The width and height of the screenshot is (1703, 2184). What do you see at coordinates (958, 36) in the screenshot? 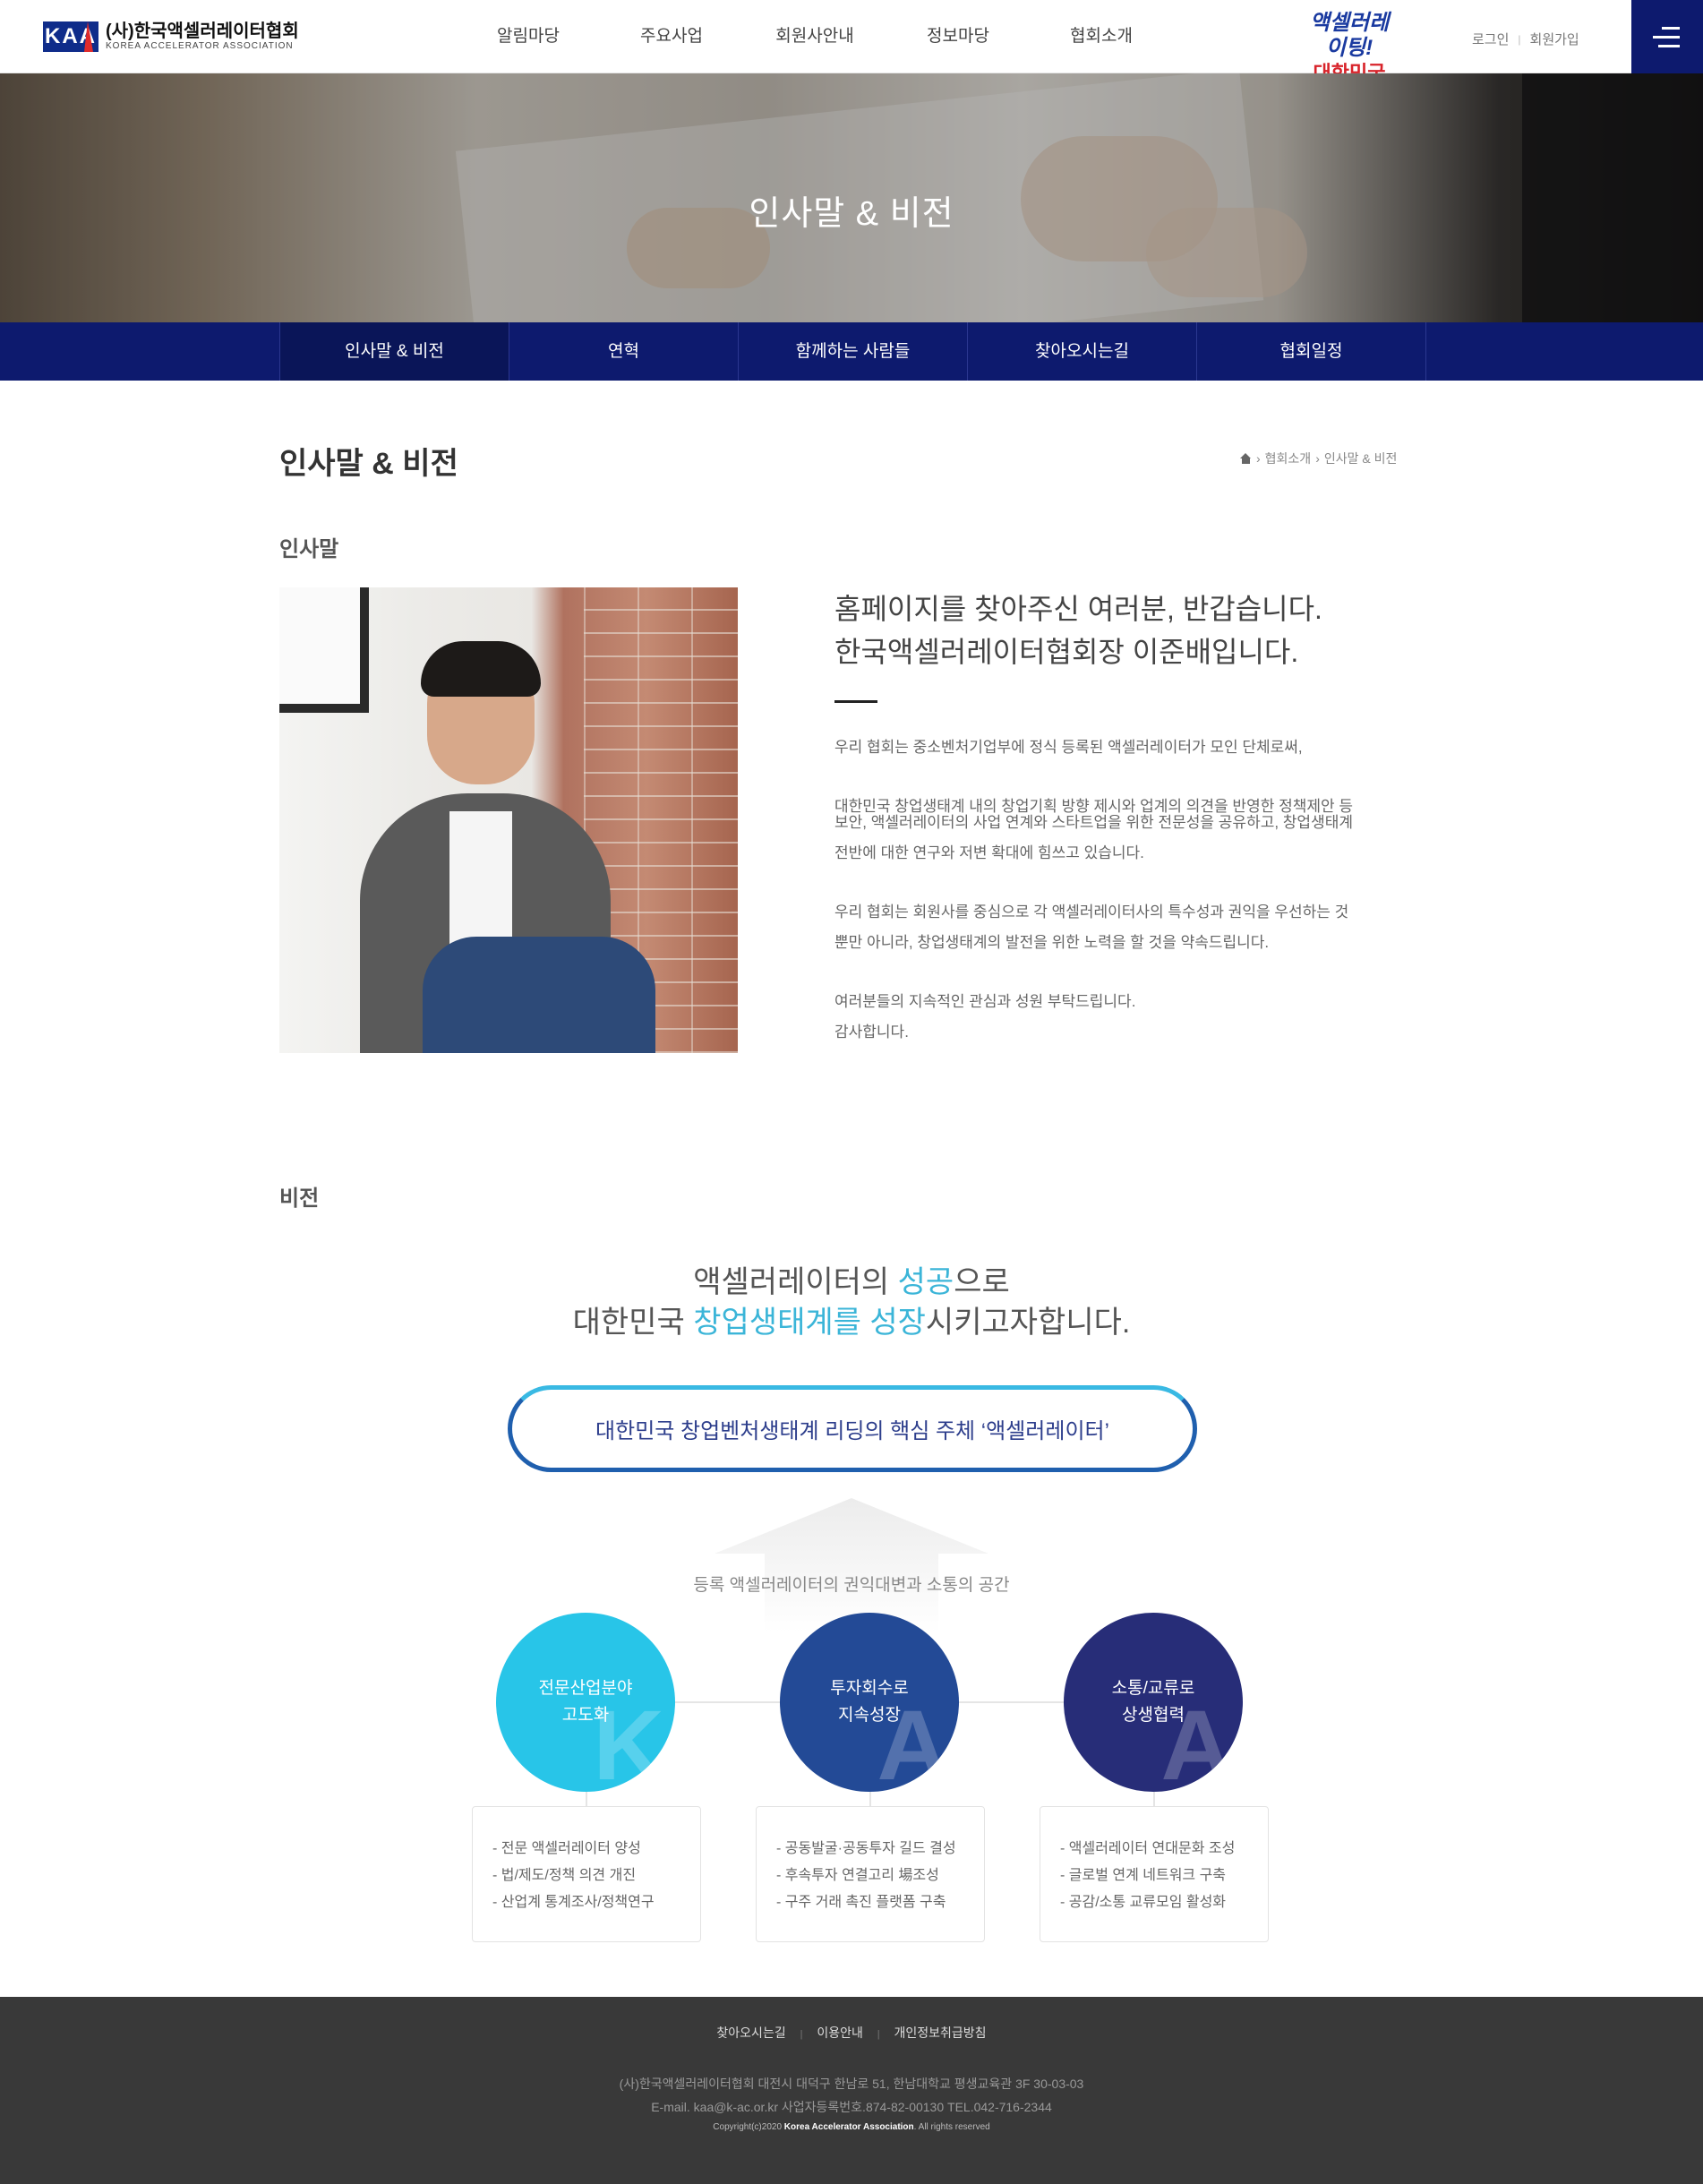
I see `nav-item-info: 정보마당` at bounding box center [958, 36].